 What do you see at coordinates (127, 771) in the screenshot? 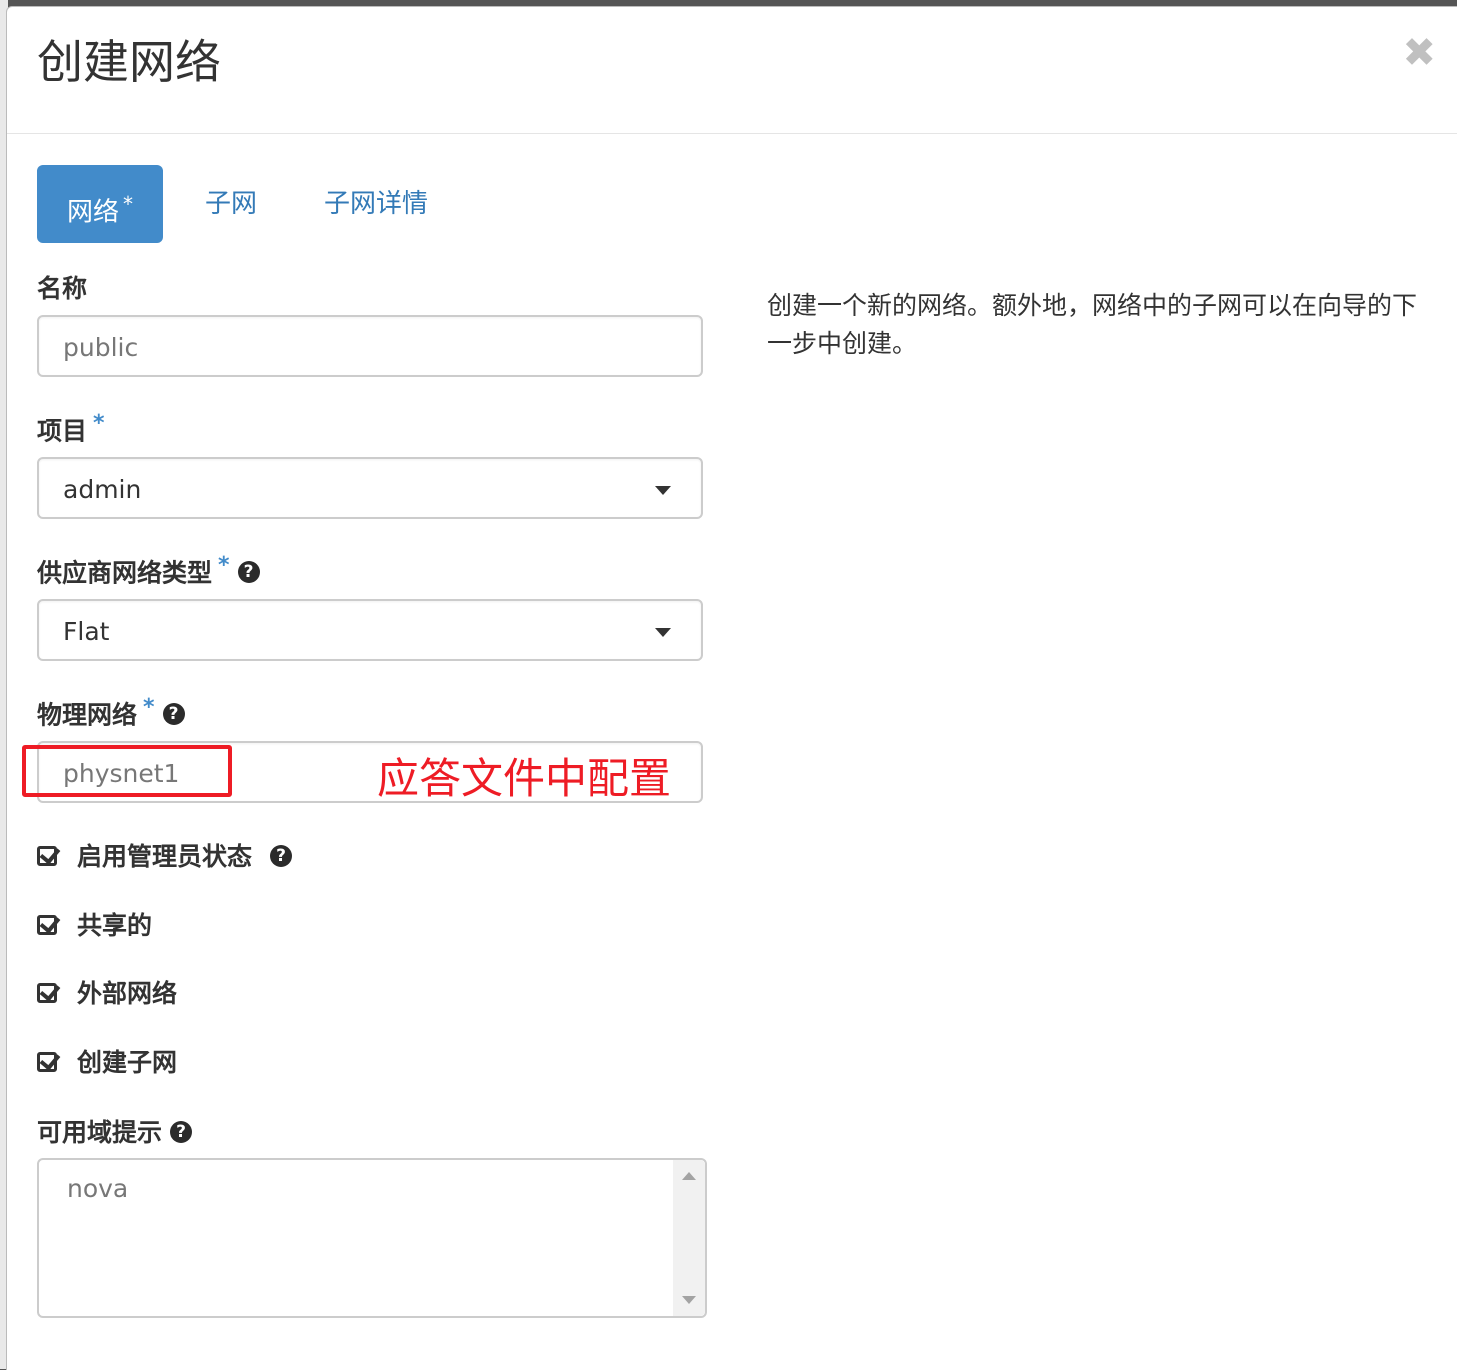
I see `annotation-highlight-box` at bounding box center [127, 771].